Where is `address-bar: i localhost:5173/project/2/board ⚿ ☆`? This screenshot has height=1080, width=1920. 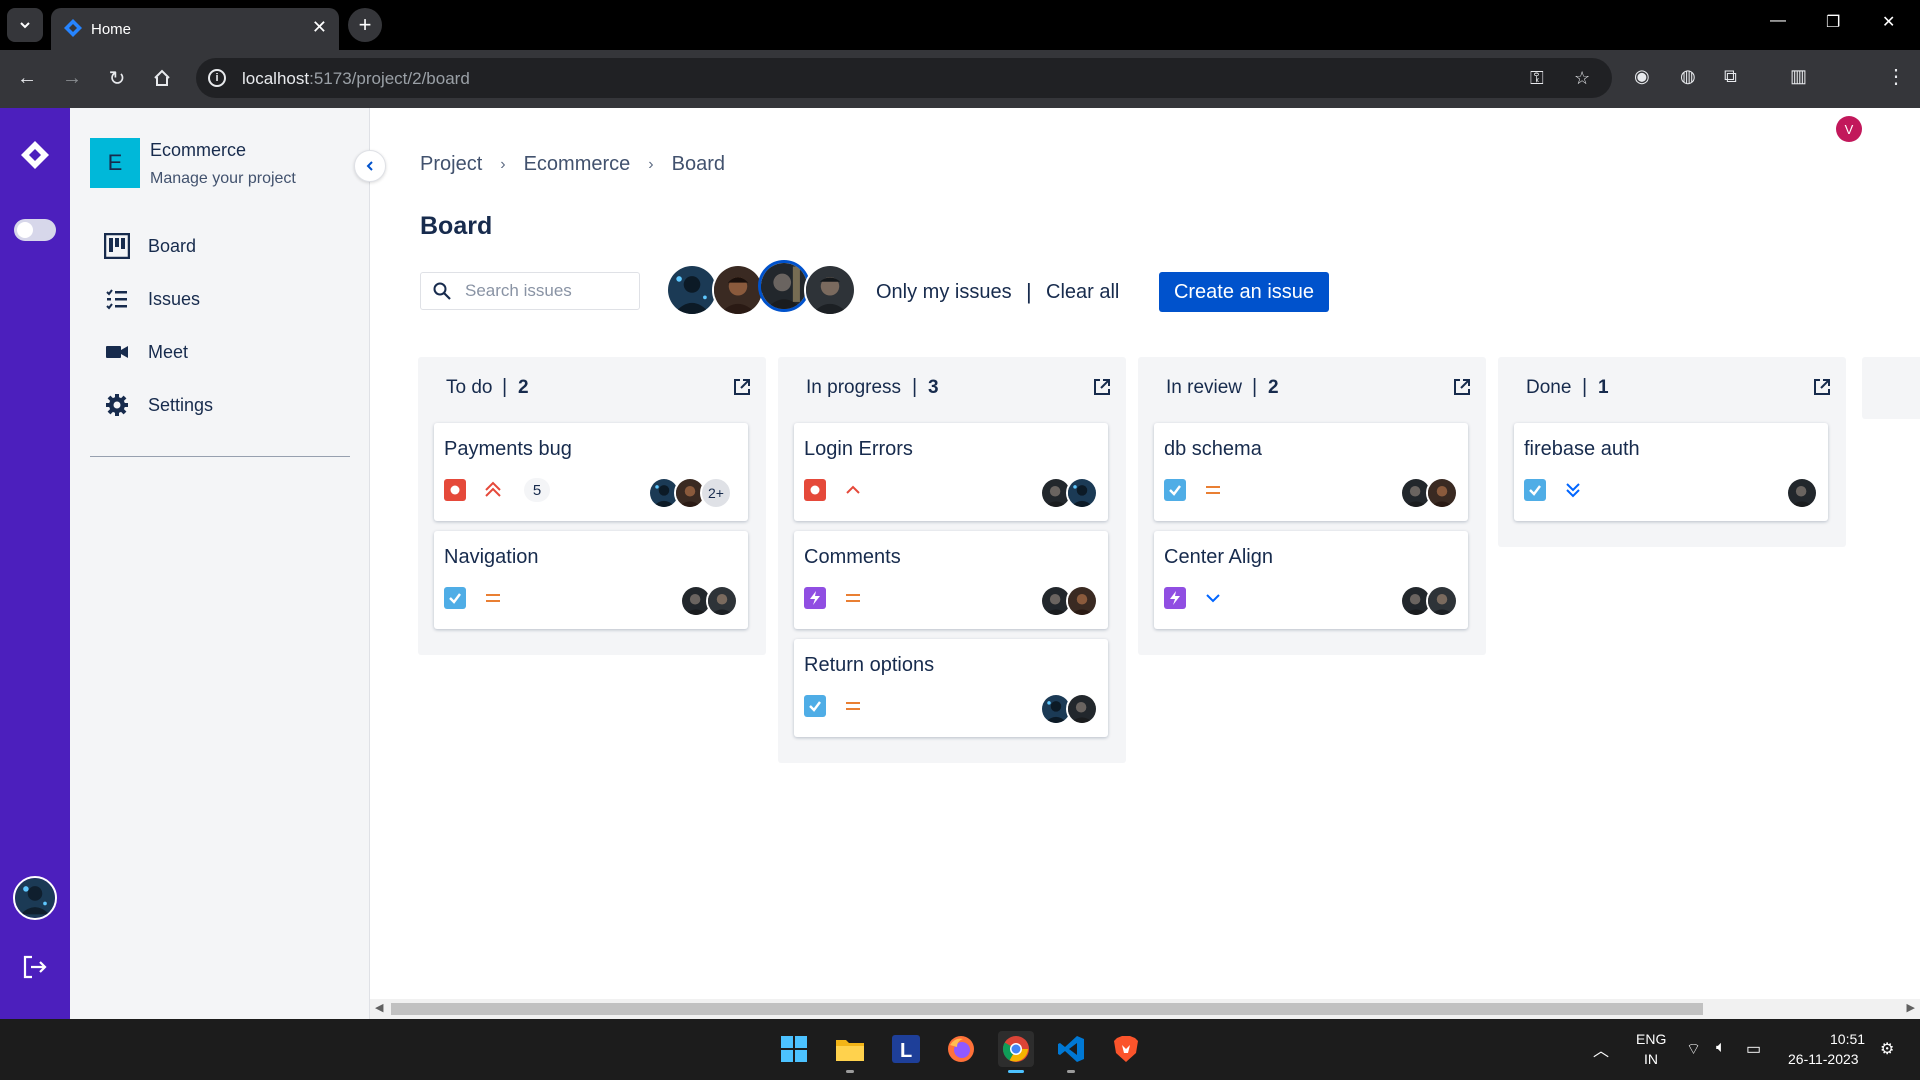 address-bar: i localhost:5173/project/2/board ⚿ ☆ is located at coordinates (904, 78).